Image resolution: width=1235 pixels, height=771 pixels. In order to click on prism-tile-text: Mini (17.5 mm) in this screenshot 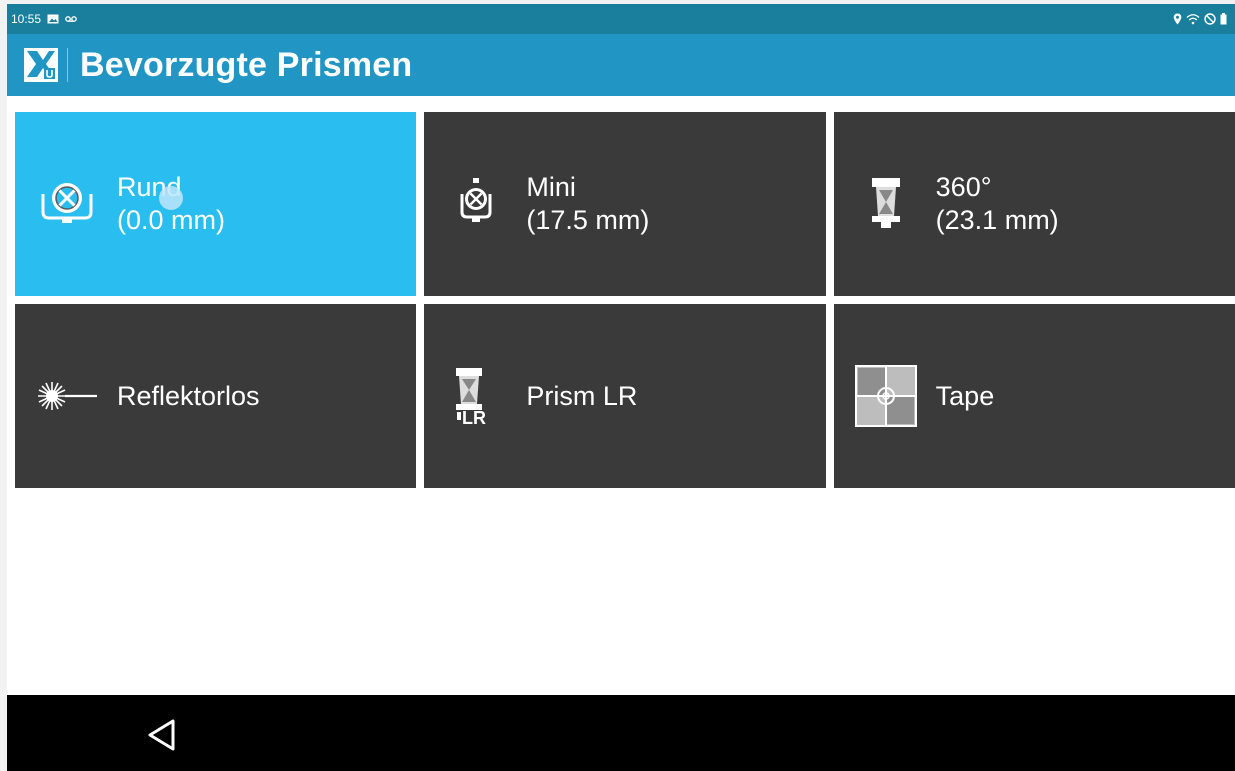, I will do `click(587, 204)`.